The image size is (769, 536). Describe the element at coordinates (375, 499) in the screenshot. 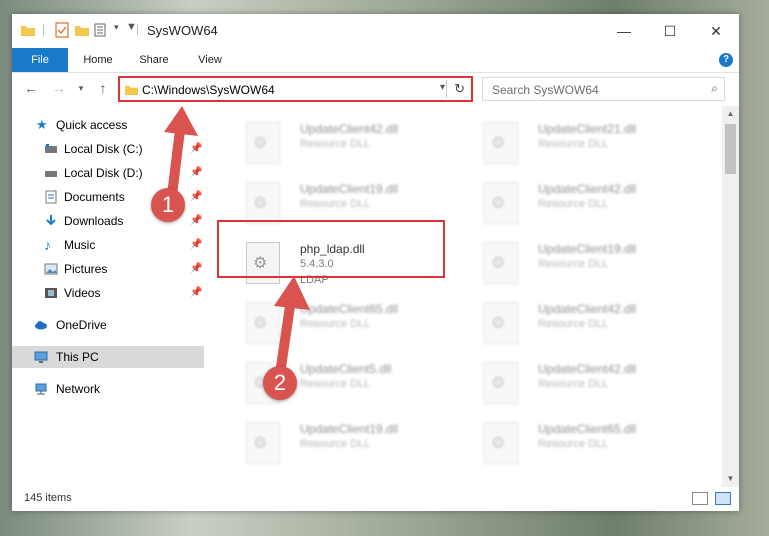

I see `status-bar: 145 items` at that location.